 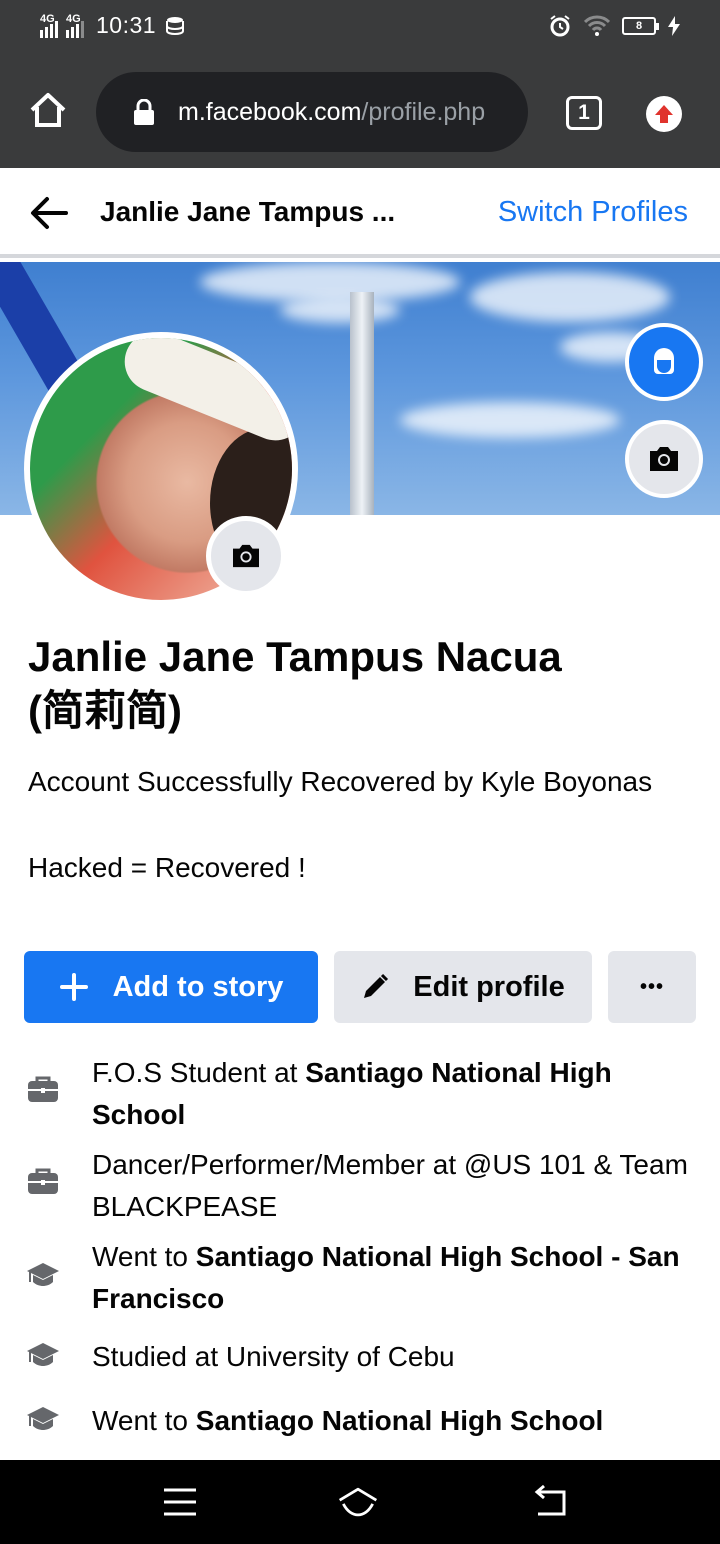 What do you see at coordinates (358, 684) in the screenshot?
I see `profile-name: Janlie Jane Tampus Nacua (简莉简)` at bounding box center [358, 684].